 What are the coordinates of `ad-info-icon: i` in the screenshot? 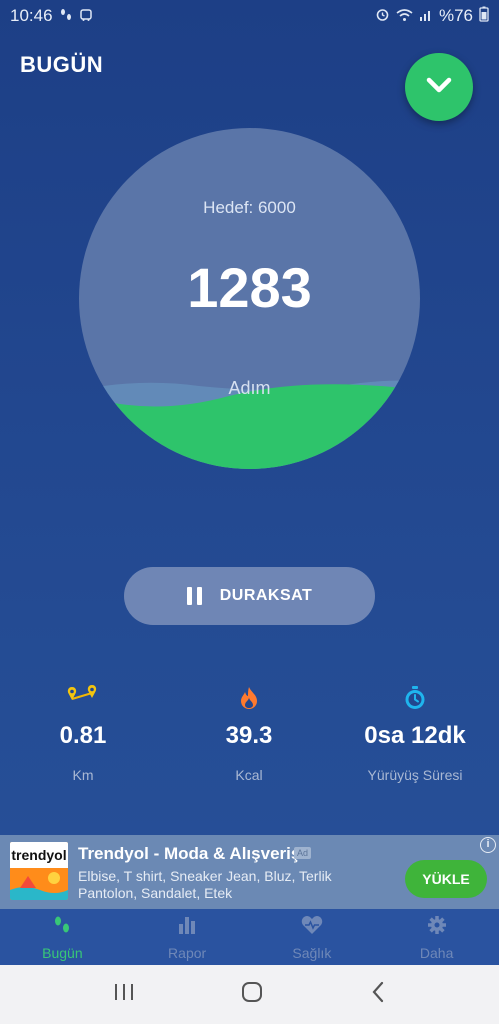 It's located at (488, 845).